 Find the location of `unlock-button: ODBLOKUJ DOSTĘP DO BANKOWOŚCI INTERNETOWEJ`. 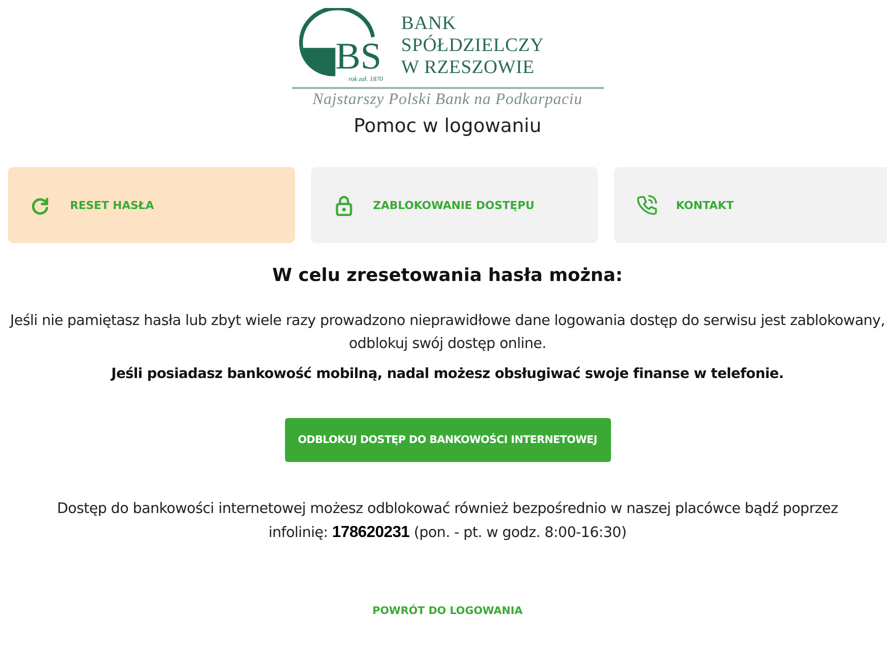

unlock-button: ODBLOKUJ DOSTĘP DO BANKOWOŚCI INTERNETOWEJ is located at coordinates (447, 440).